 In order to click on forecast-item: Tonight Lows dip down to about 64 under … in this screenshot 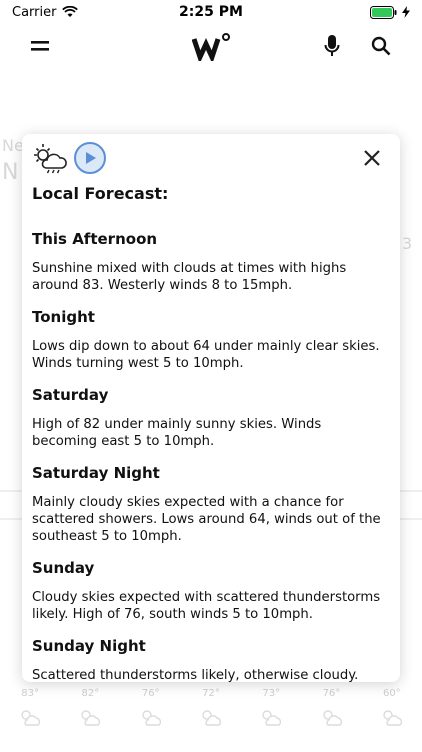, I will do `click(211, 340)`.